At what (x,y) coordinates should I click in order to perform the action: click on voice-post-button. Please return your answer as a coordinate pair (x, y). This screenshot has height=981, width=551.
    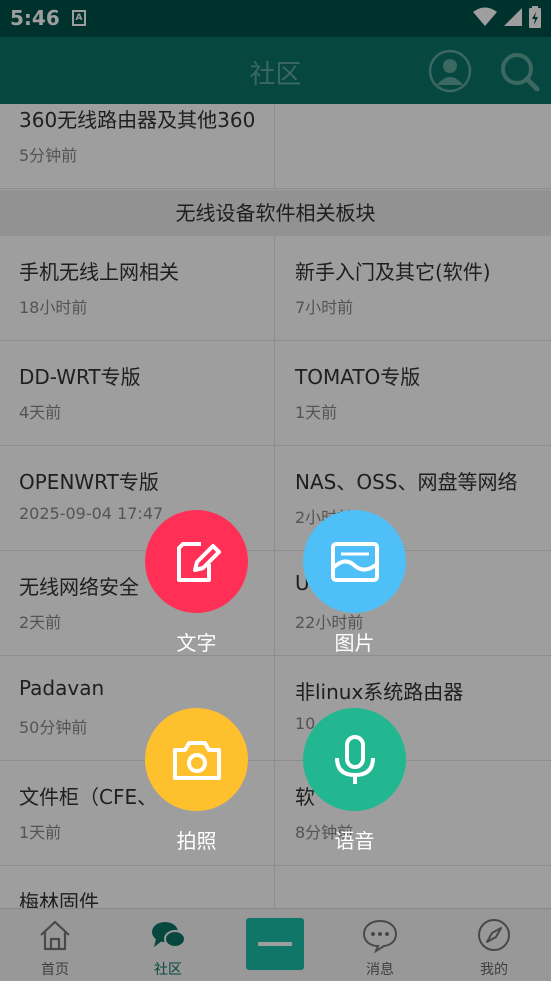
    Looking at the image, I should click on (354, 759).